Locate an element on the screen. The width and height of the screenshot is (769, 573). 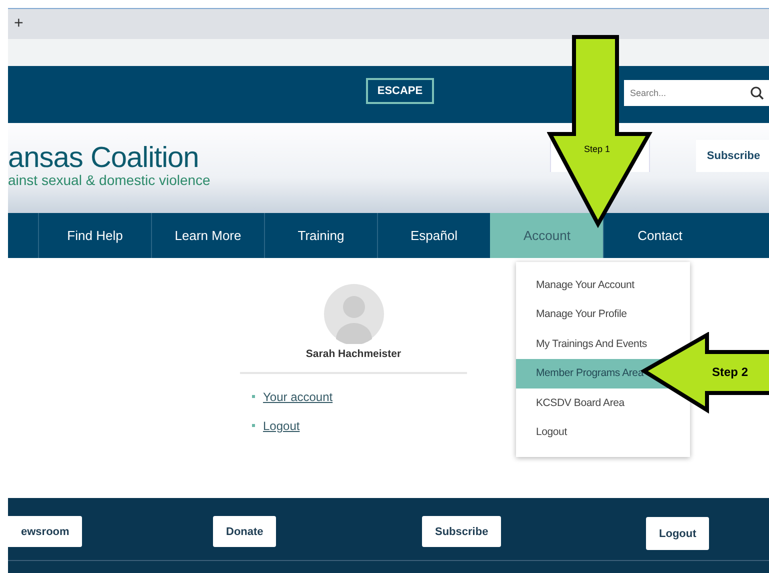
avatar-icon is located at coordinates (354, 314).